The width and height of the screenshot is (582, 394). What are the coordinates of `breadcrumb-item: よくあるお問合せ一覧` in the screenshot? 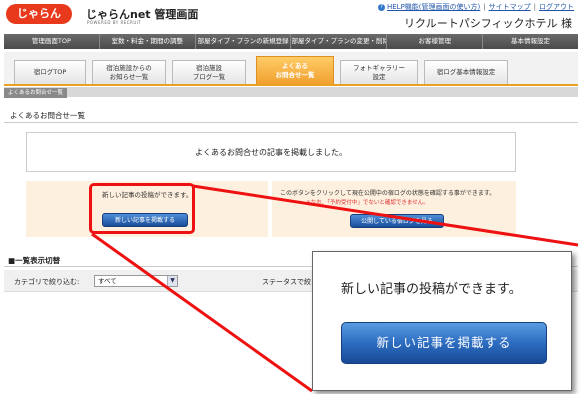 It's located at (36, 93).